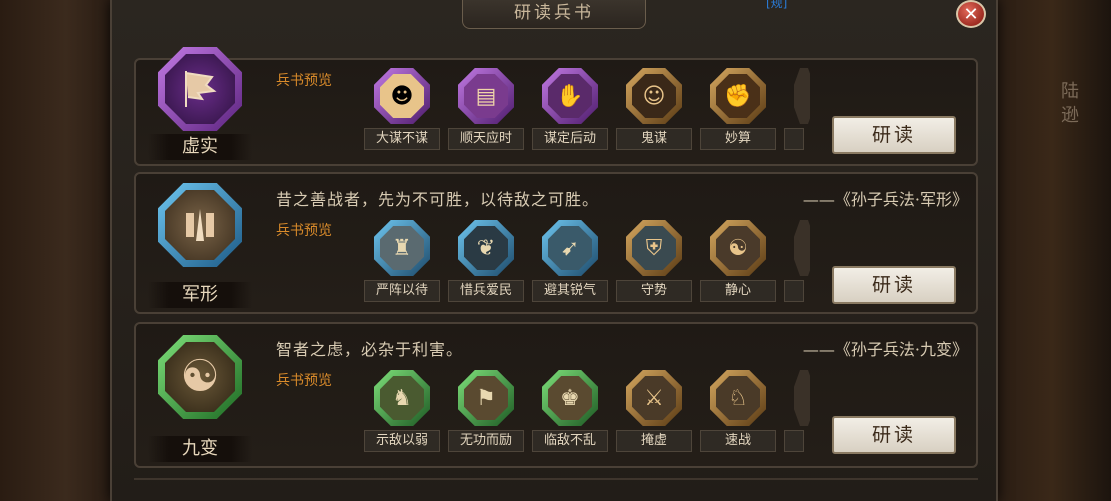 This screenshot has height=501, width=1111. What do you see at coordinates (438, 199) in the screenshot?
I see `book-quote: 昔之善战者，先为不可胜，以待敌之可胜。` at bounding box center [438, 199].